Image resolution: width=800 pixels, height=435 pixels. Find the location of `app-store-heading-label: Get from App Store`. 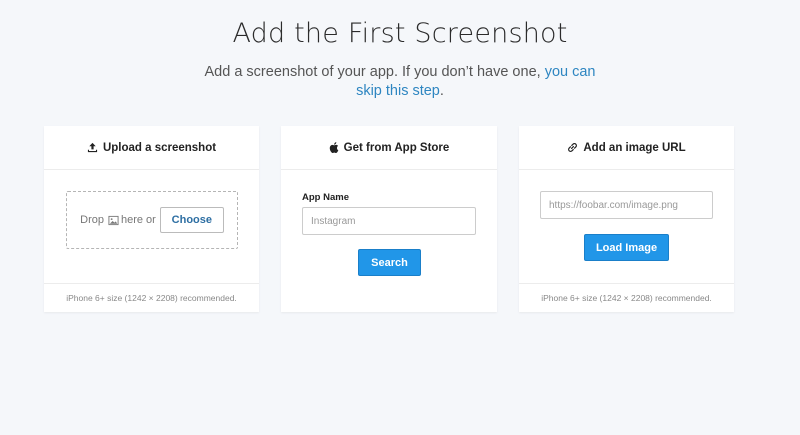

app-store-heading-label: Get from App Store is located at coordinates (396, 147).